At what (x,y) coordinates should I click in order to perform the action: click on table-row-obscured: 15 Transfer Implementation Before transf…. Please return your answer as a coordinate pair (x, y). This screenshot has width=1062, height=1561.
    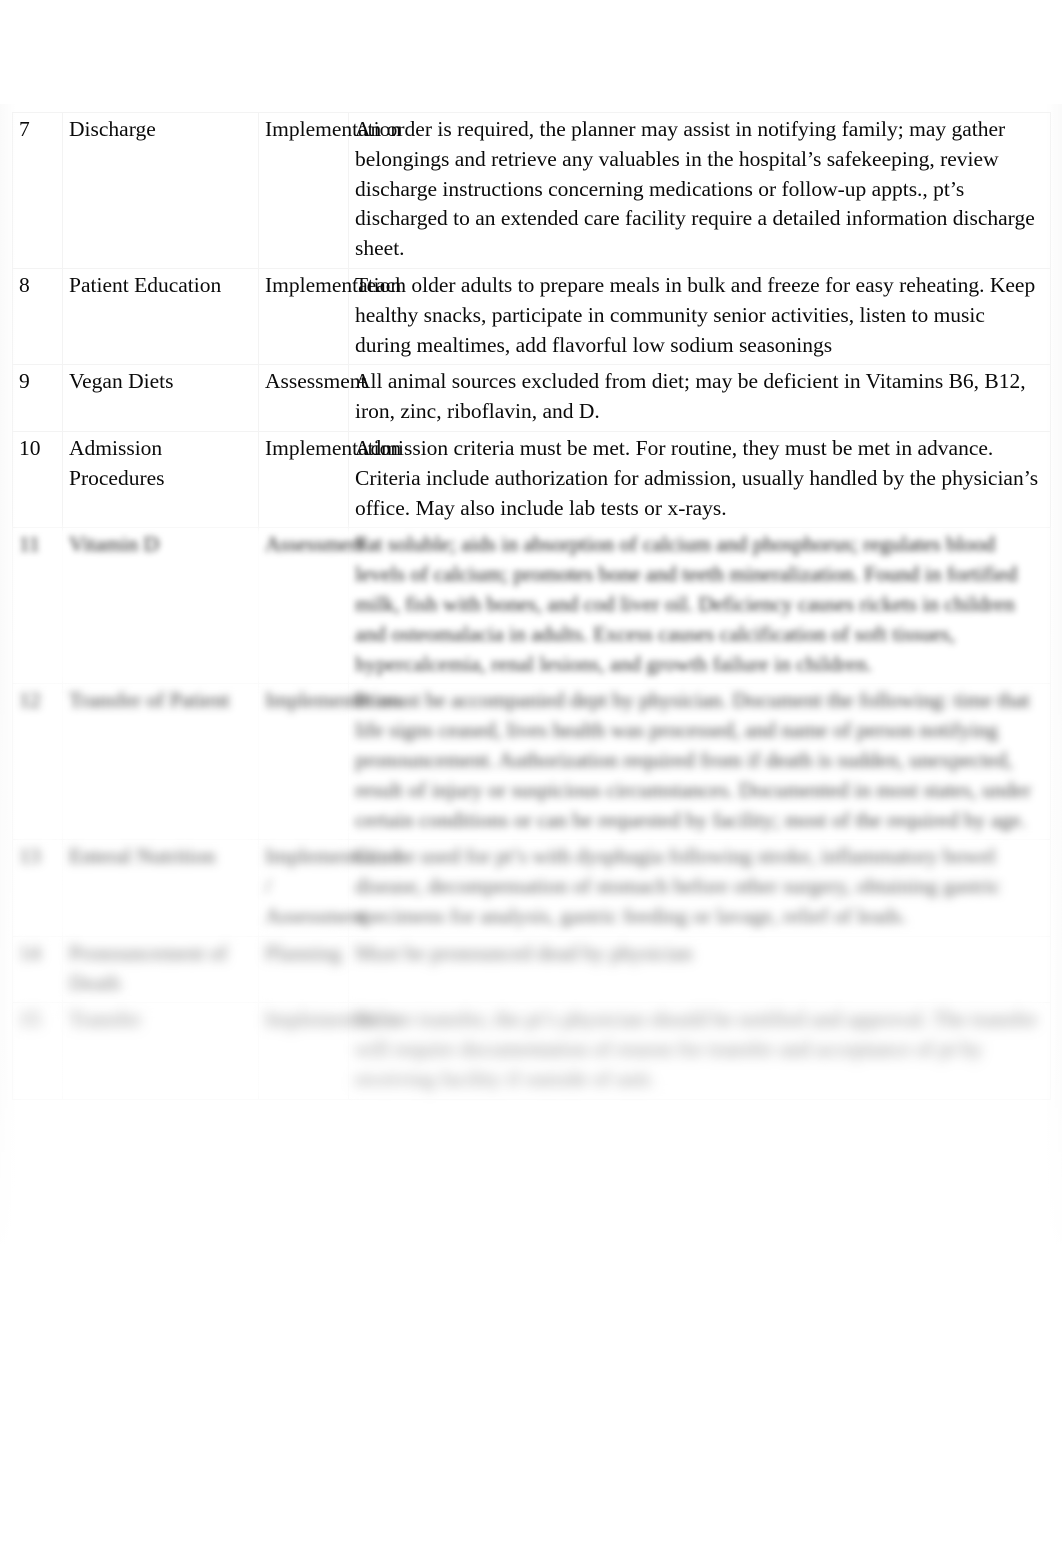
    Looking at the image, I should click on (531, 1051).